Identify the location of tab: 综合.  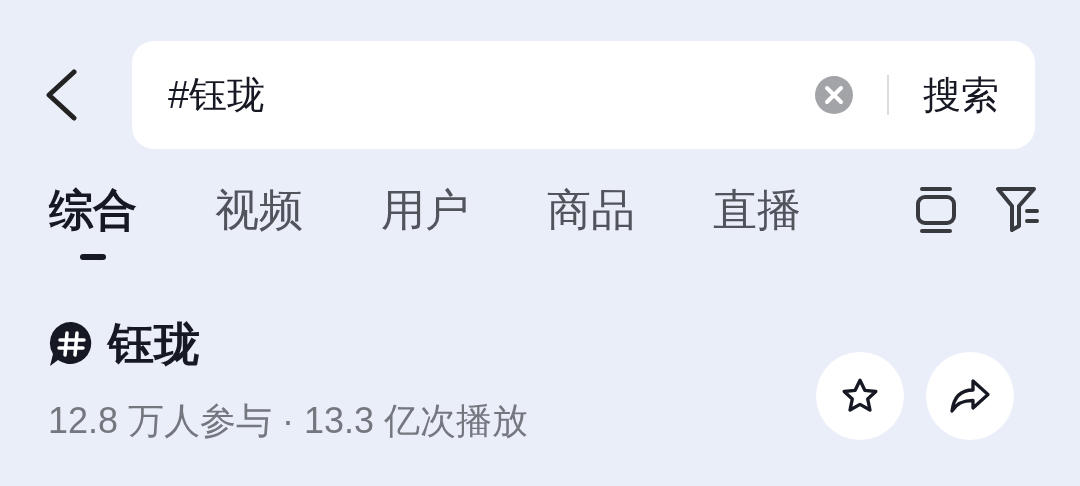
(93, 220).